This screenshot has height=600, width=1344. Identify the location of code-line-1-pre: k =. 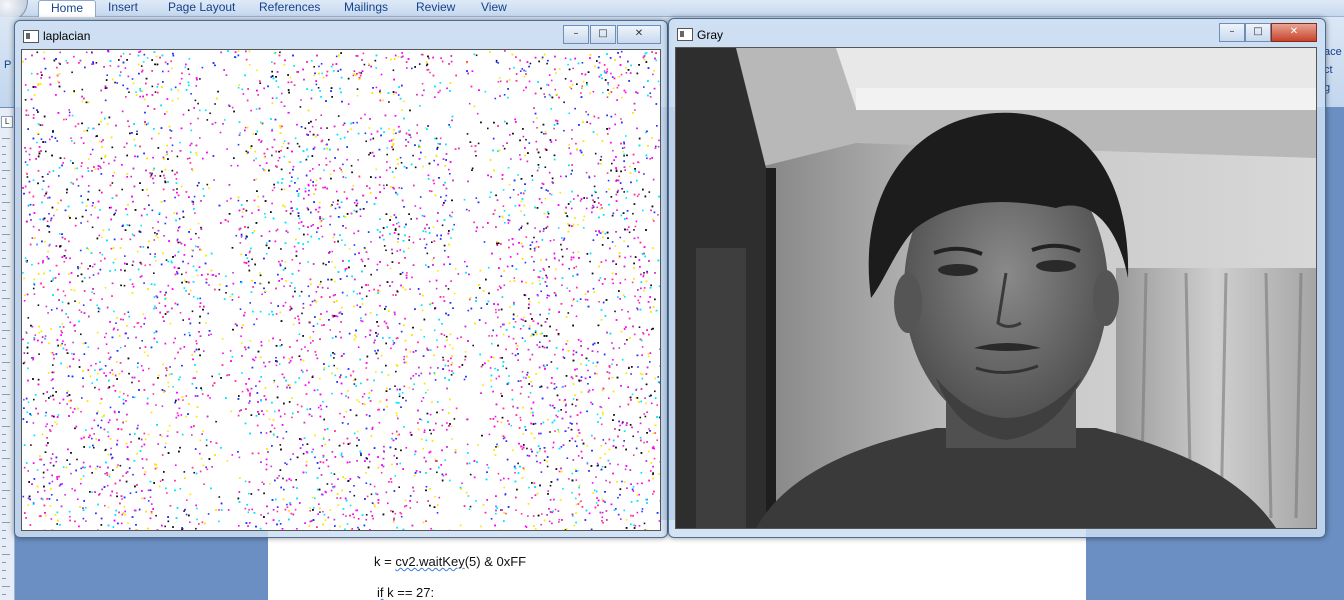
(385, 561).